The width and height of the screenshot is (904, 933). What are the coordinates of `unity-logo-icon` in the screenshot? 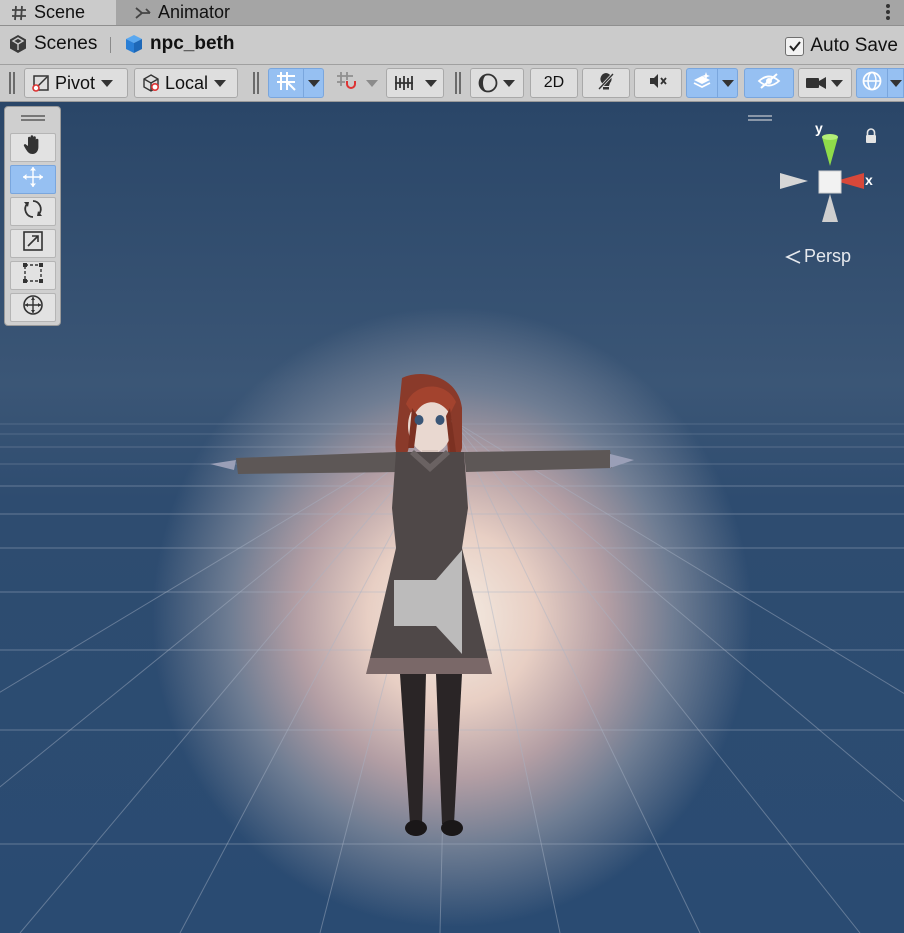 It's located at (18, 44).